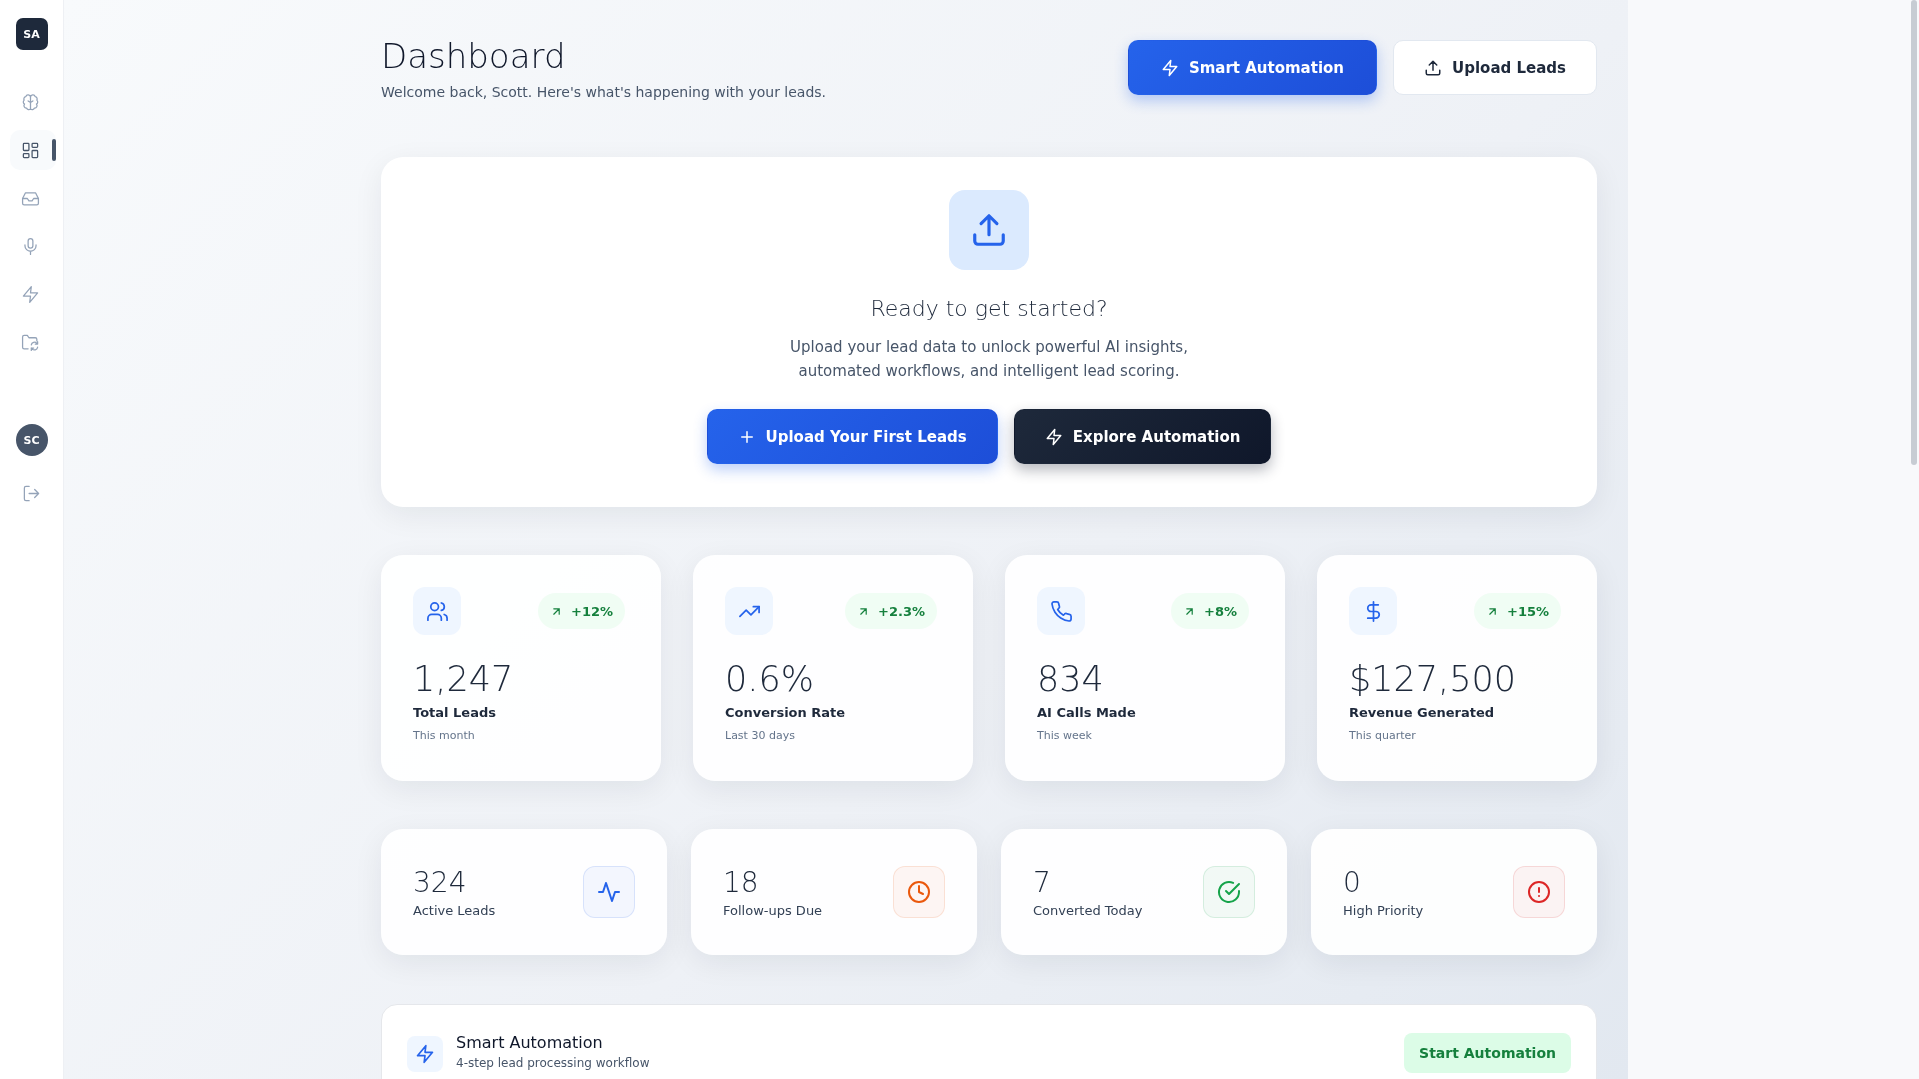  What do you see at coordinates (455, 712) in the screenshot?
I see `stat-label: Total Leads` at bounding box center [455, 712].